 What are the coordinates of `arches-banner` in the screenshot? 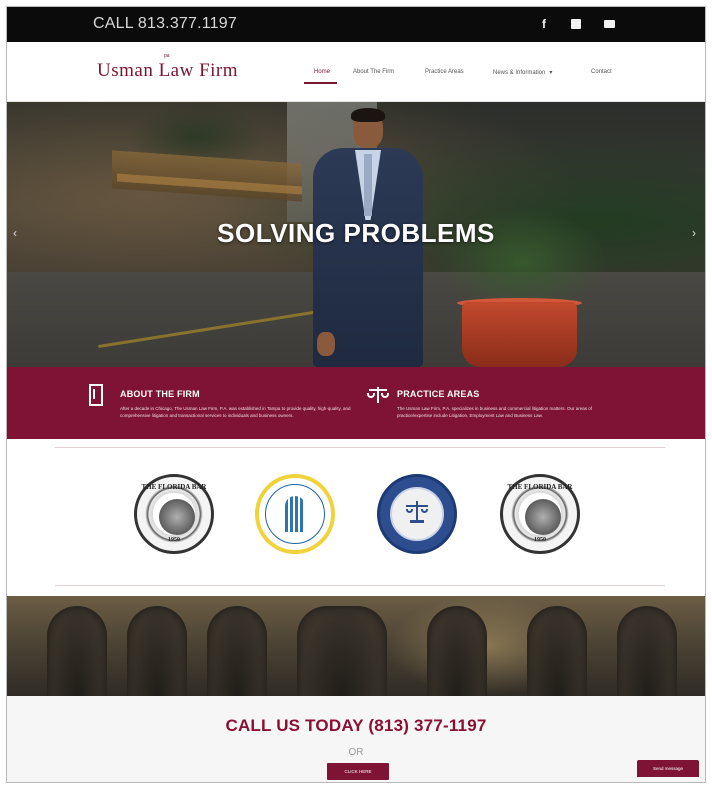 It's located at (356, 646).